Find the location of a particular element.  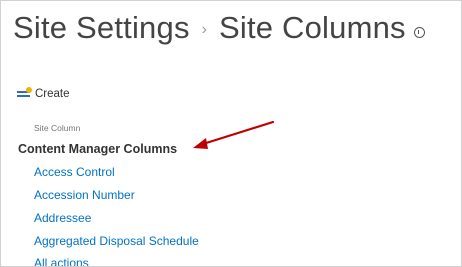

page-title: Site Settings › Site Columns is located at coordinates (219, 28).